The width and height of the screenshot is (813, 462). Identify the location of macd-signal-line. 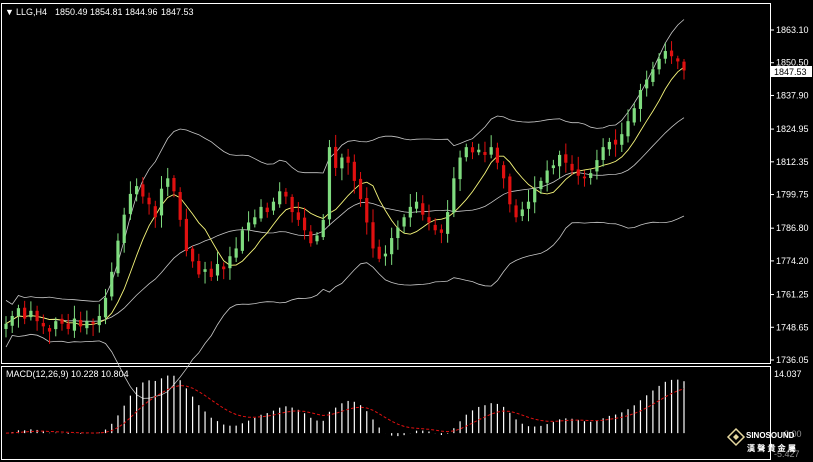
(345, 409).